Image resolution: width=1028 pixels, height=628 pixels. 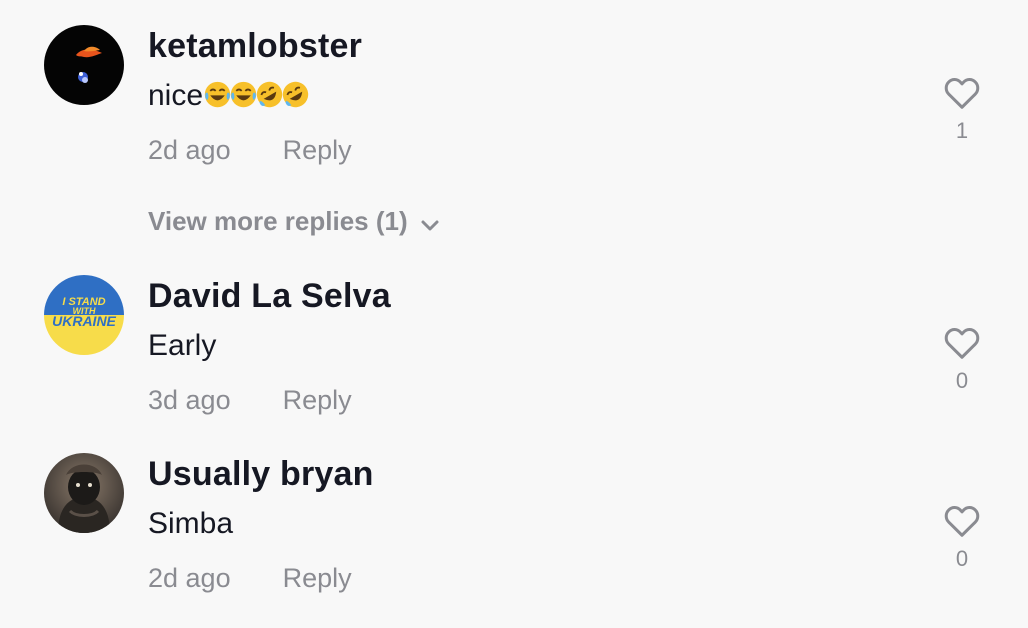 I want to click on comment-text-body: nice, so click(x=176, y=95).